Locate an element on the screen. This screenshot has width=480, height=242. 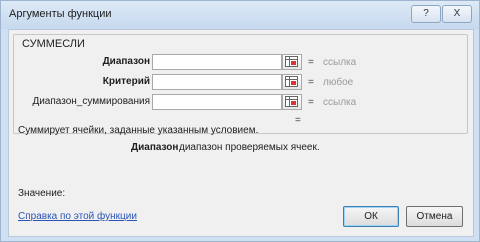
argument-label-criteria: Критерий is located at coordinates (126, 81).